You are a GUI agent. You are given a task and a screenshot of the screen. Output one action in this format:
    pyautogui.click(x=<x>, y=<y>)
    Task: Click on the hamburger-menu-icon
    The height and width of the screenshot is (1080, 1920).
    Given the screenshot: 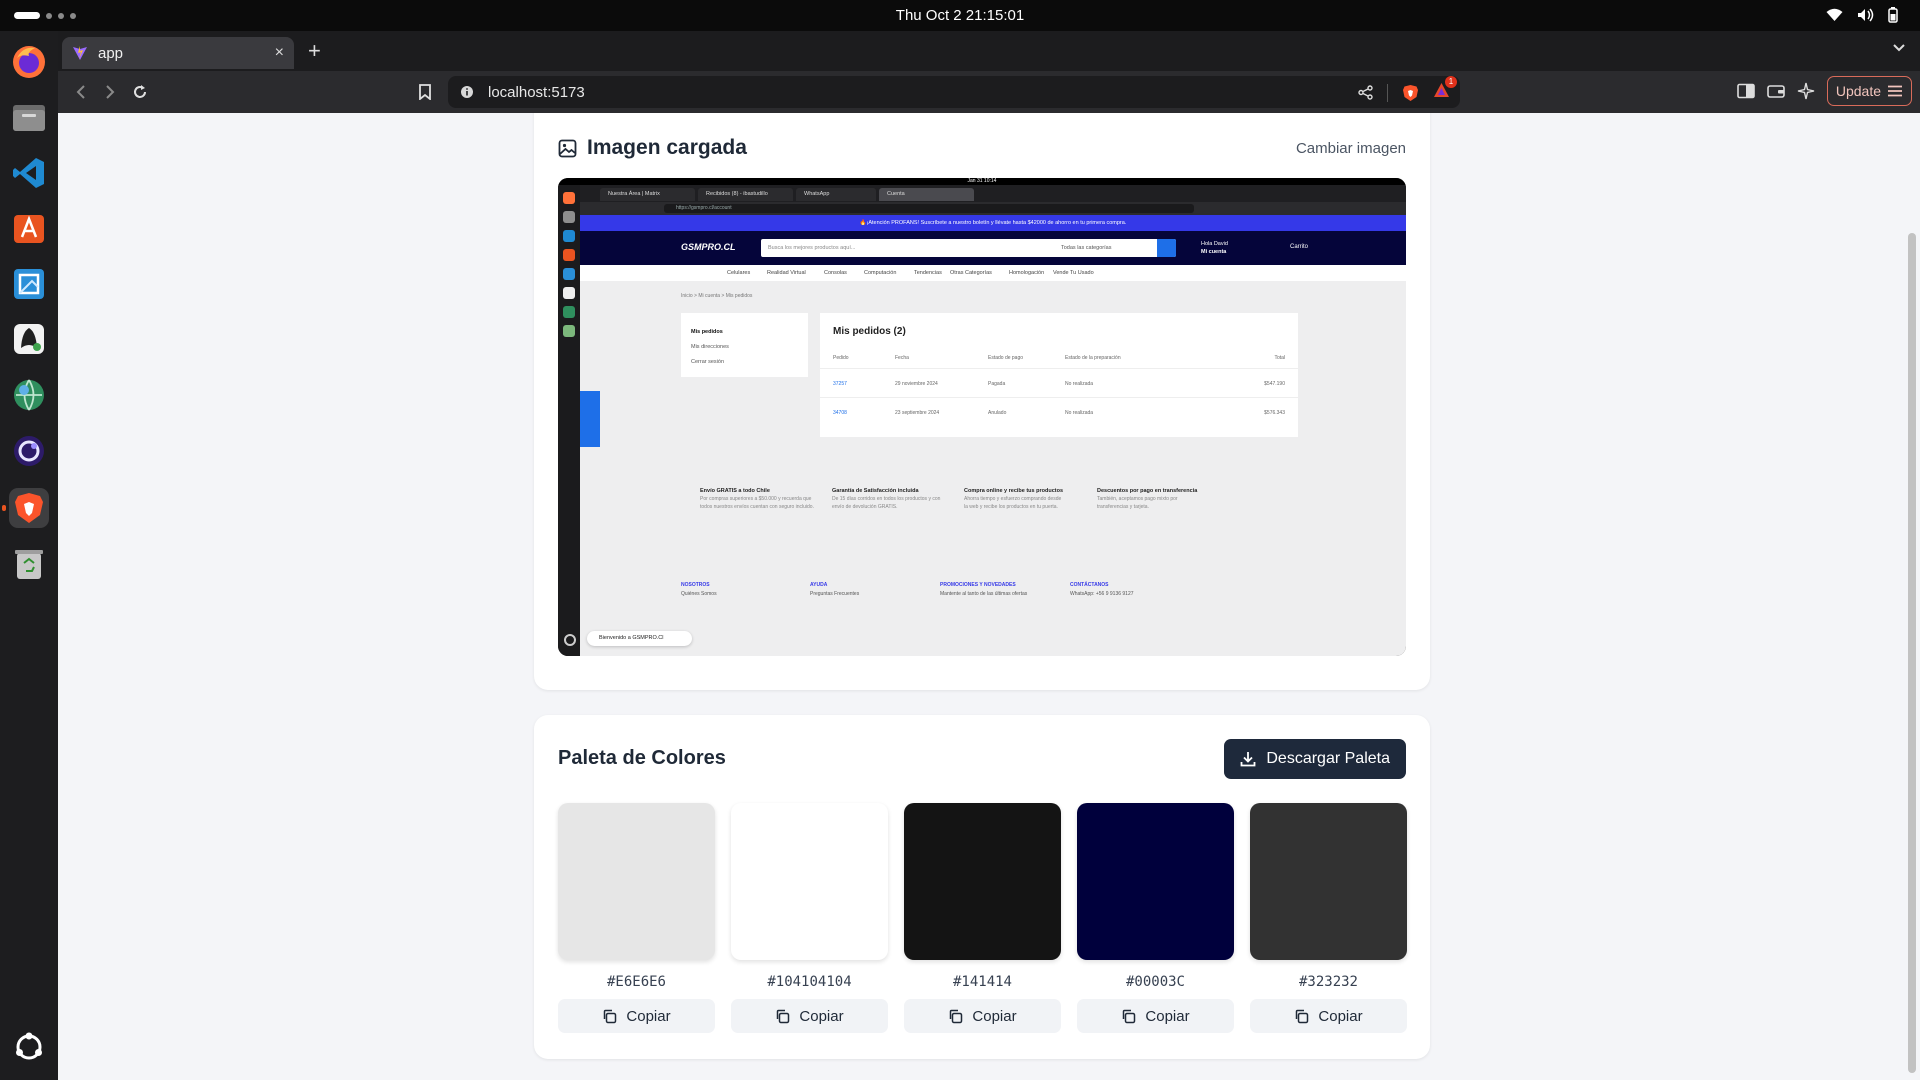 What is the action you would take?
    pyautogui.click(x=1895, y=91)
    